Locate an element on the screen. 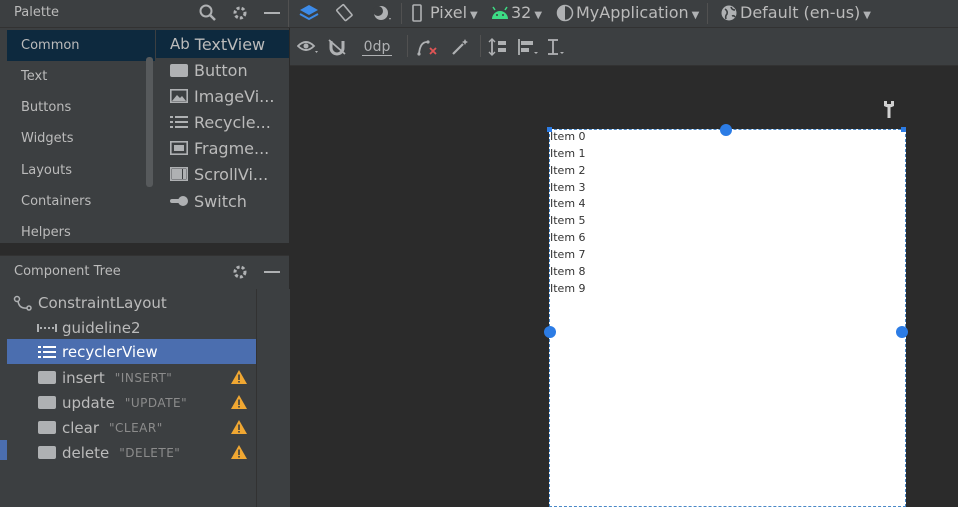  locale-selector: Default (en-us) ▼ is located at coordinates (805, 12).